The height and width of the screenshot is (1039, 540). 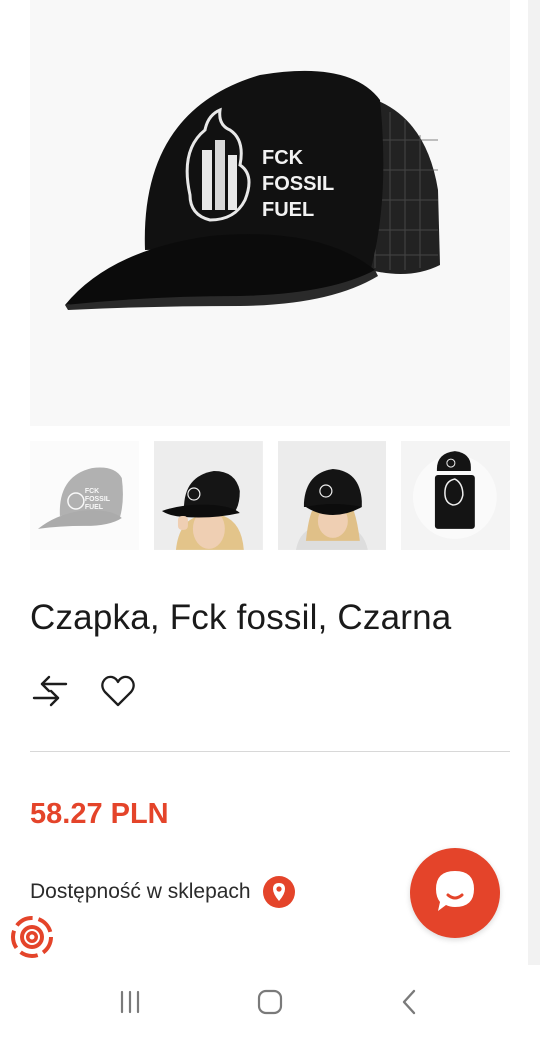 I want to click on compare-button, so click(x=50, y=691).